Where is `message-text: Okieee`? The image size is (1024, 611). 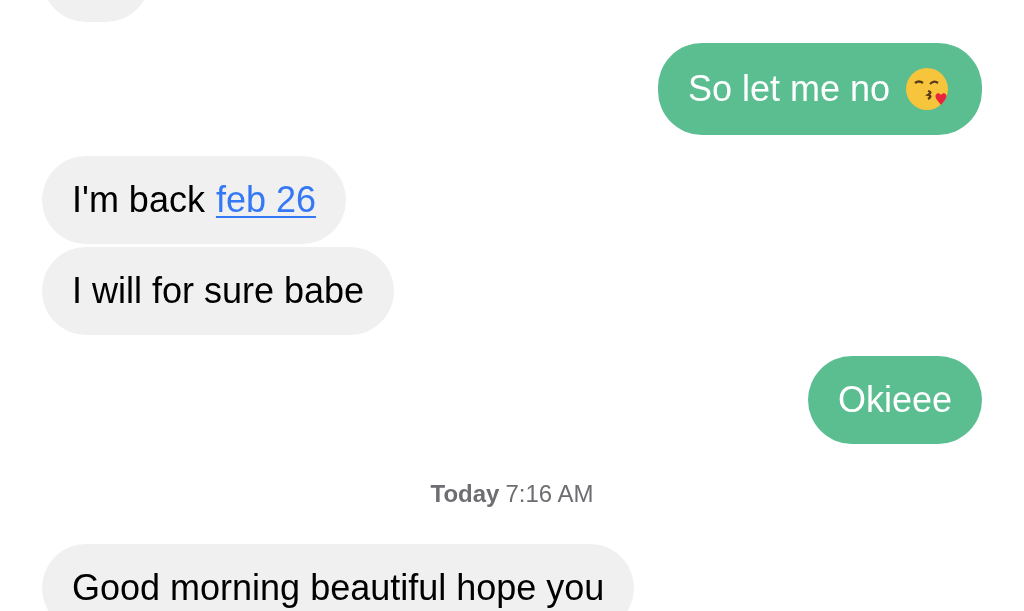 message-text: Okieee is located at coordinates (894, 400).